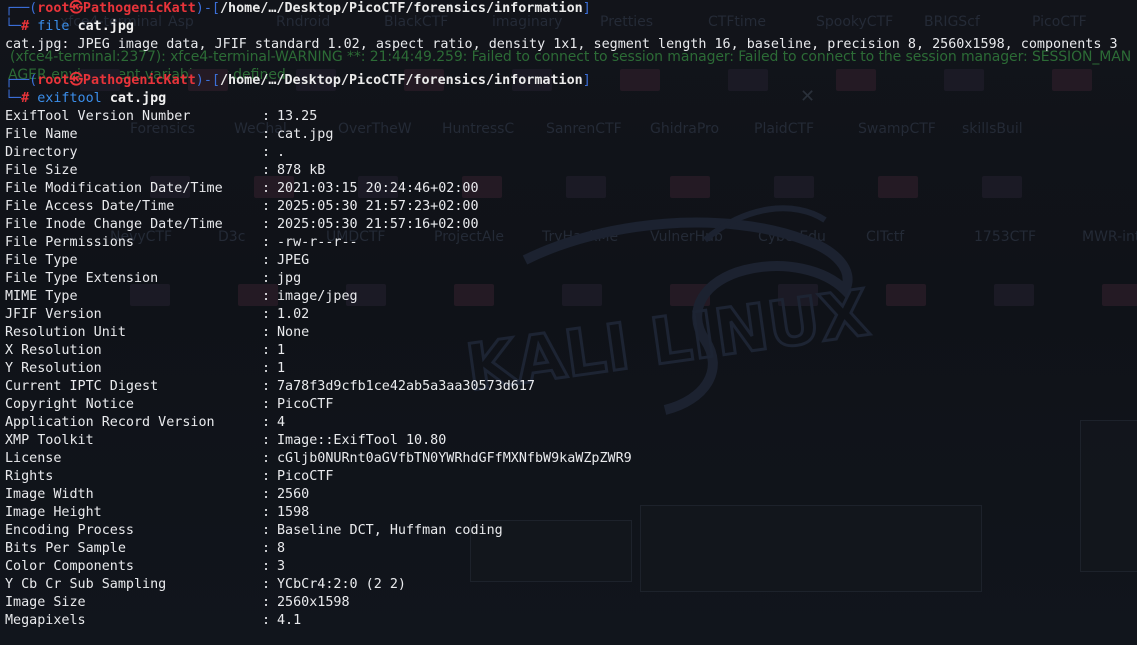 The width and height of the screenshot is (1137, 645). I want to click on exif-key: Y Cb Cr Sub Sampling, so click(86, 584).